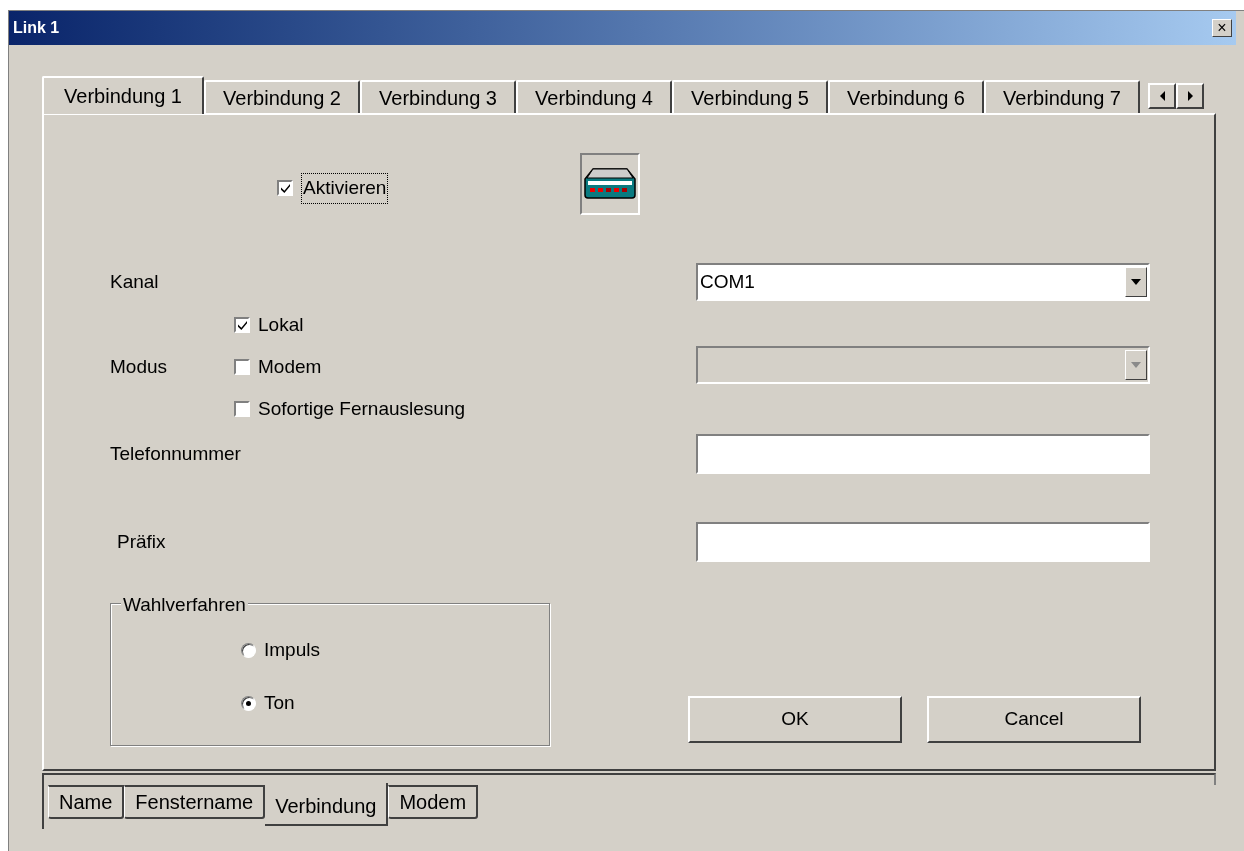 The height and width of the screenshot is (851, 1244). I want to click on scroll-right-button, so click(1190, 96).